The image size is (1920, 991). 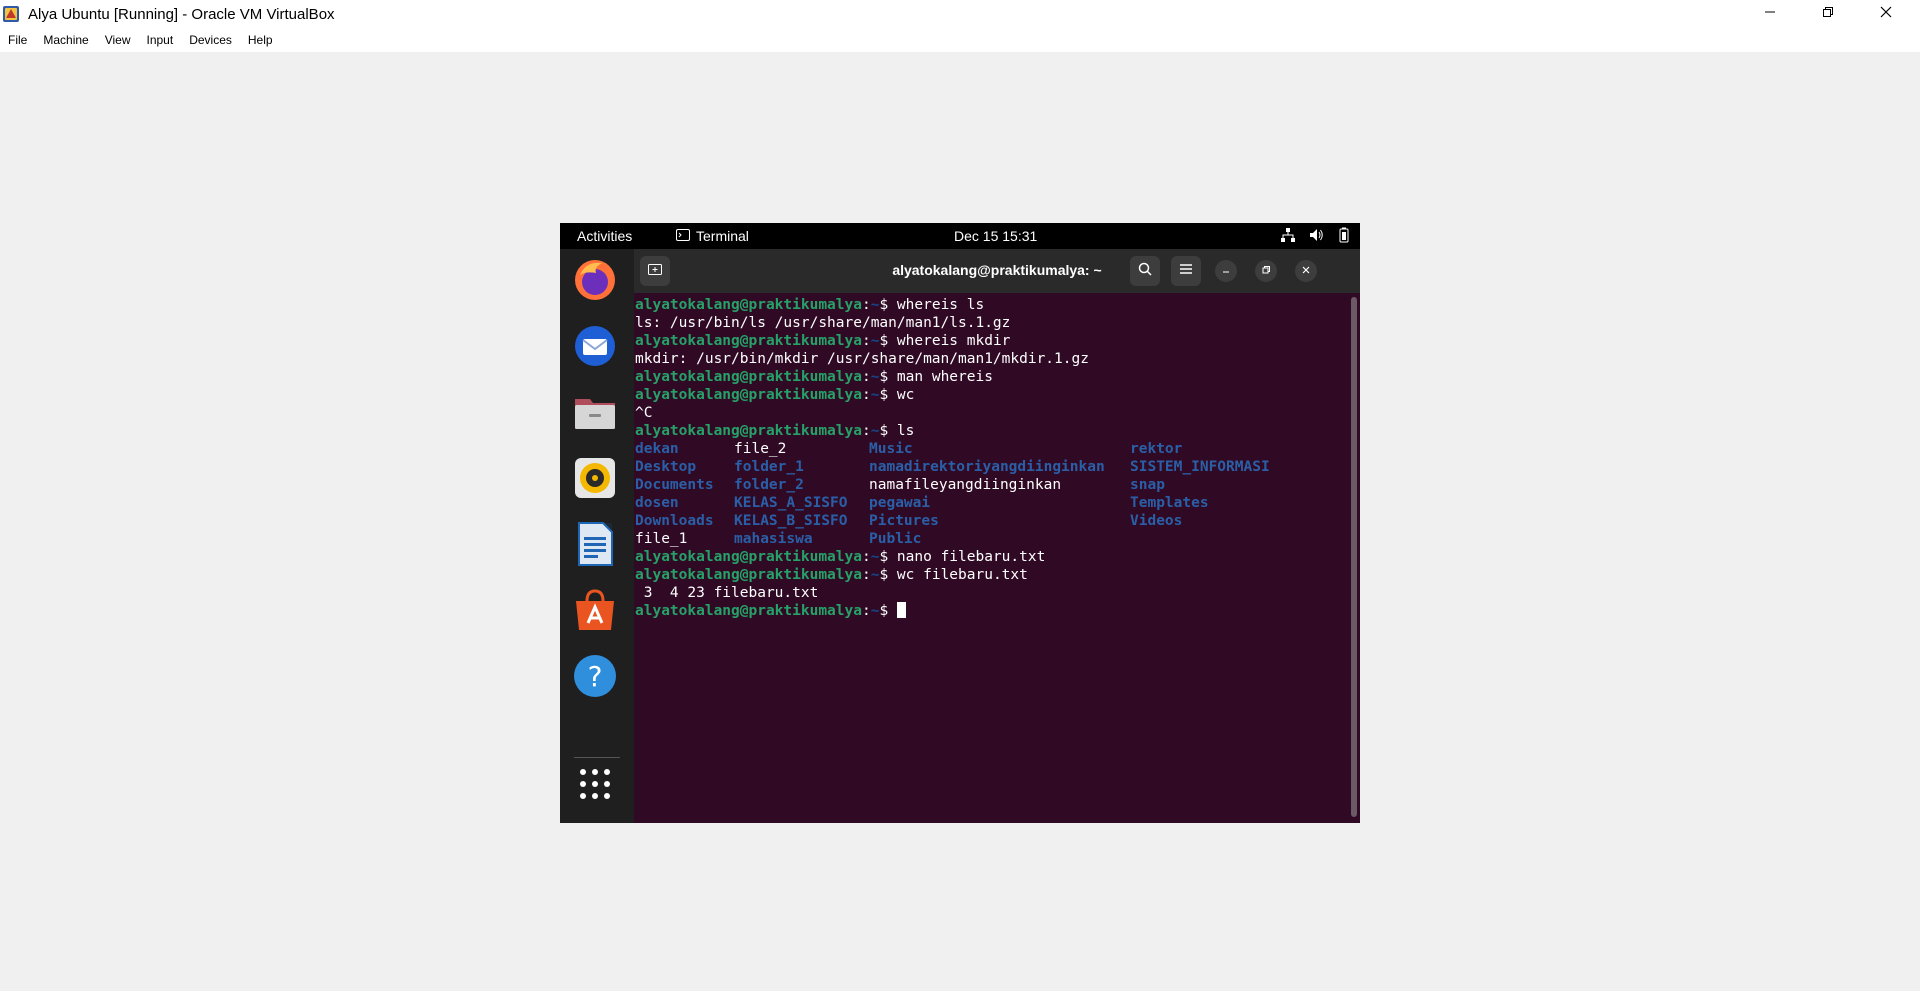 I want to click on ls-entry-directory: Music, so click(x=891, y=449).